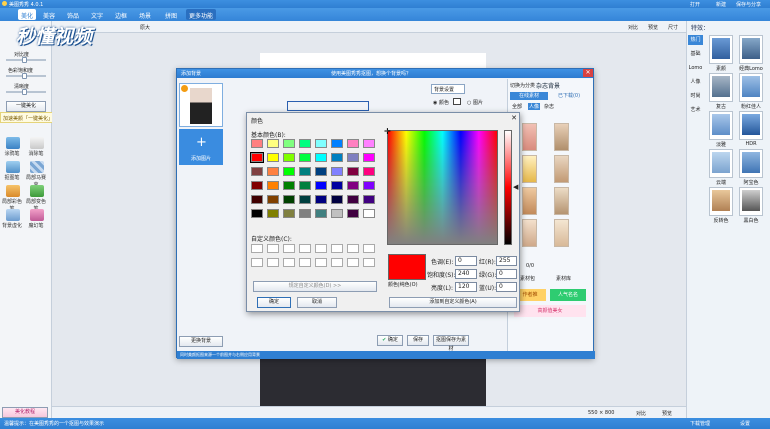 The height and width of the screenshot is (429, 770). What do you see at coordinates (748, 4) in the screenshot?
I see `save-share-button: 保存与分享` at bounding box center [748, 4].